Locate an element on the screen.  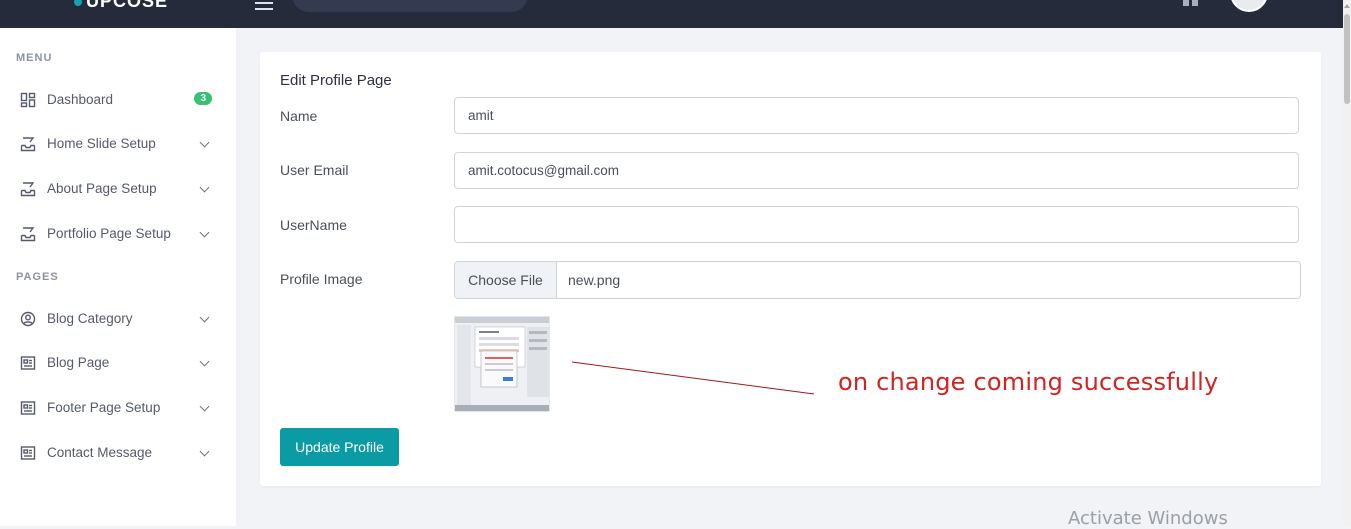
annotation-arrow-line is located at coordinates (693, 378).